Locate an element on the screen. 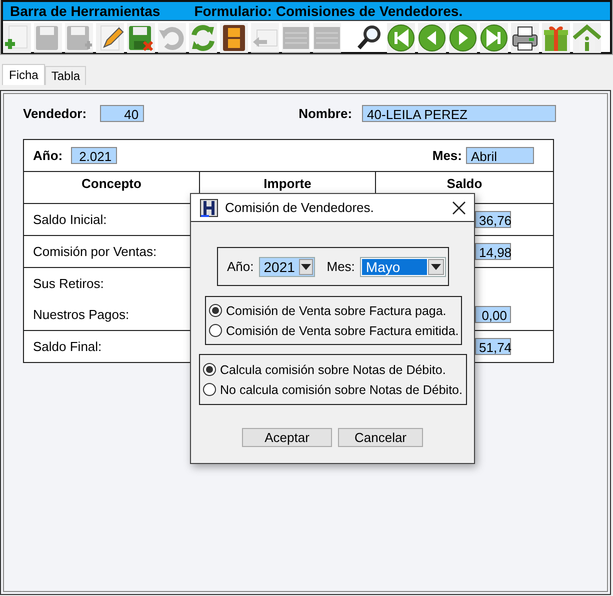  saldo-field: 36,76 is located at coordinates (493, 219).